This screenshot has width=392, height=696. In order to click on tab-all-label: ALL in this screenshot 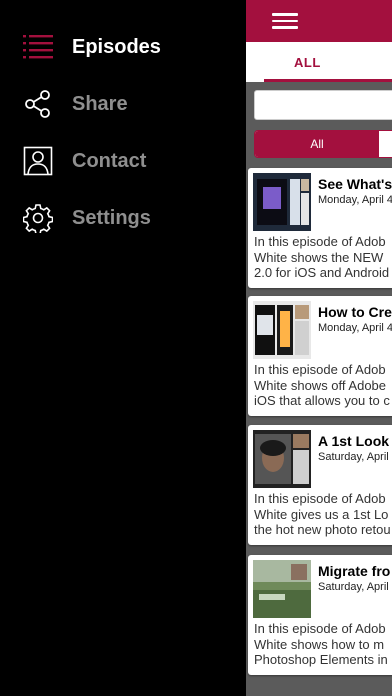, I will do `click(307, 62)`.